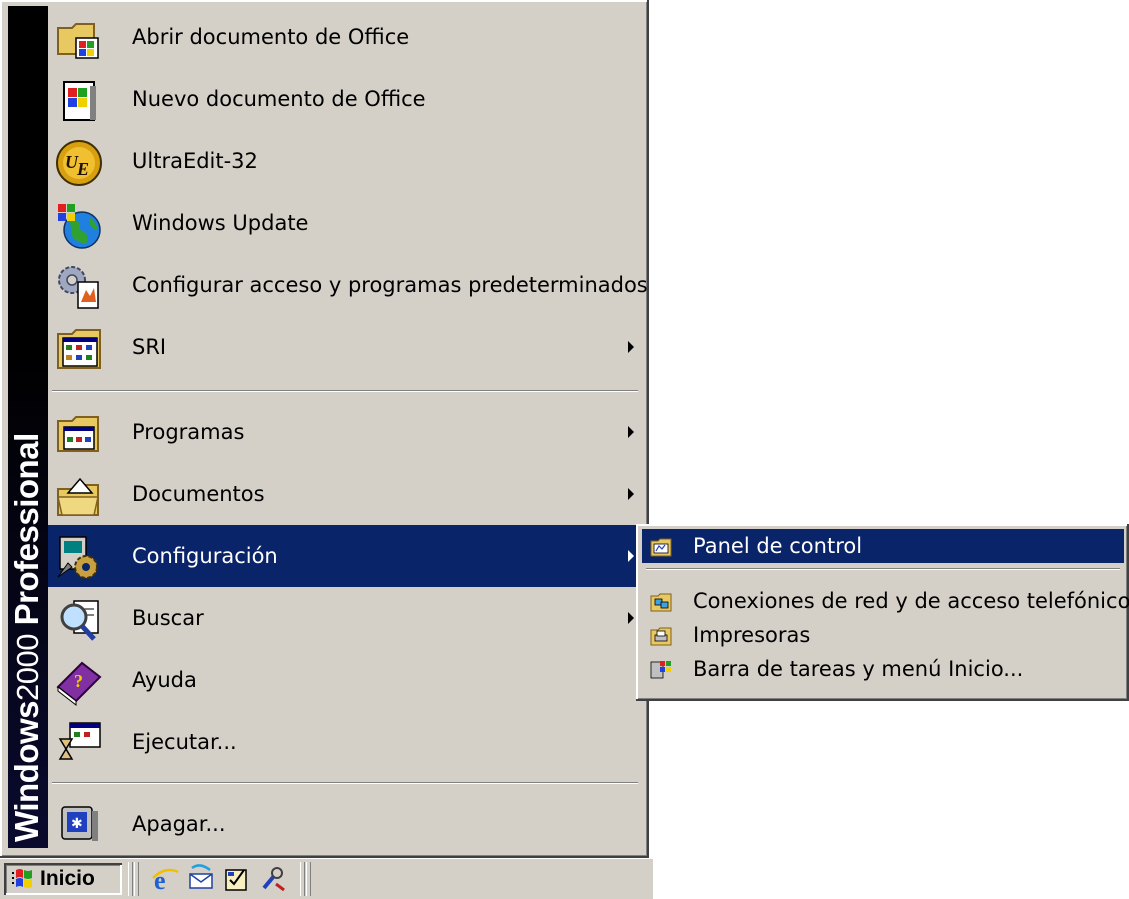  What do you see at coordinates (752, 635) in the screenshot?
I see `submenu-item-label: Impresoras` at bounding box center [752, 635].